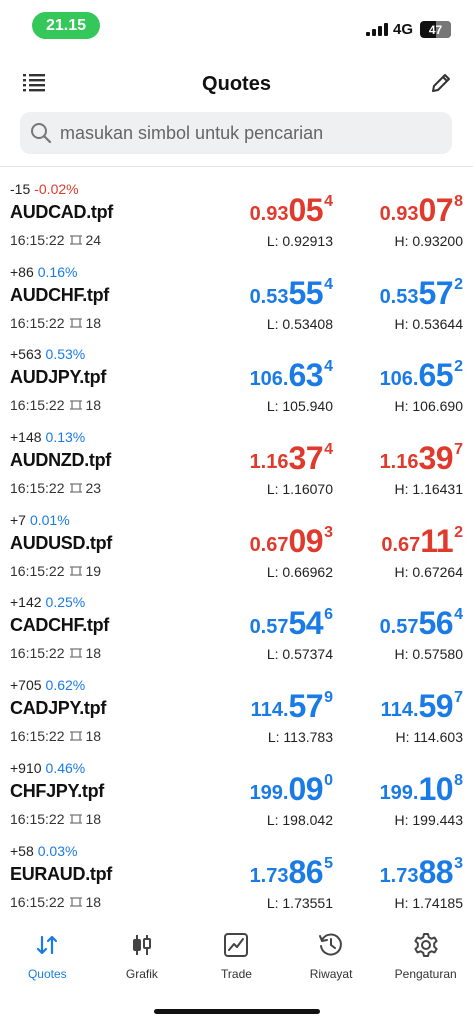 Image resolution: width=473 pixels, height=1024 pixels. I want to click on ask-price-prefix: 106., so click(399, 379).